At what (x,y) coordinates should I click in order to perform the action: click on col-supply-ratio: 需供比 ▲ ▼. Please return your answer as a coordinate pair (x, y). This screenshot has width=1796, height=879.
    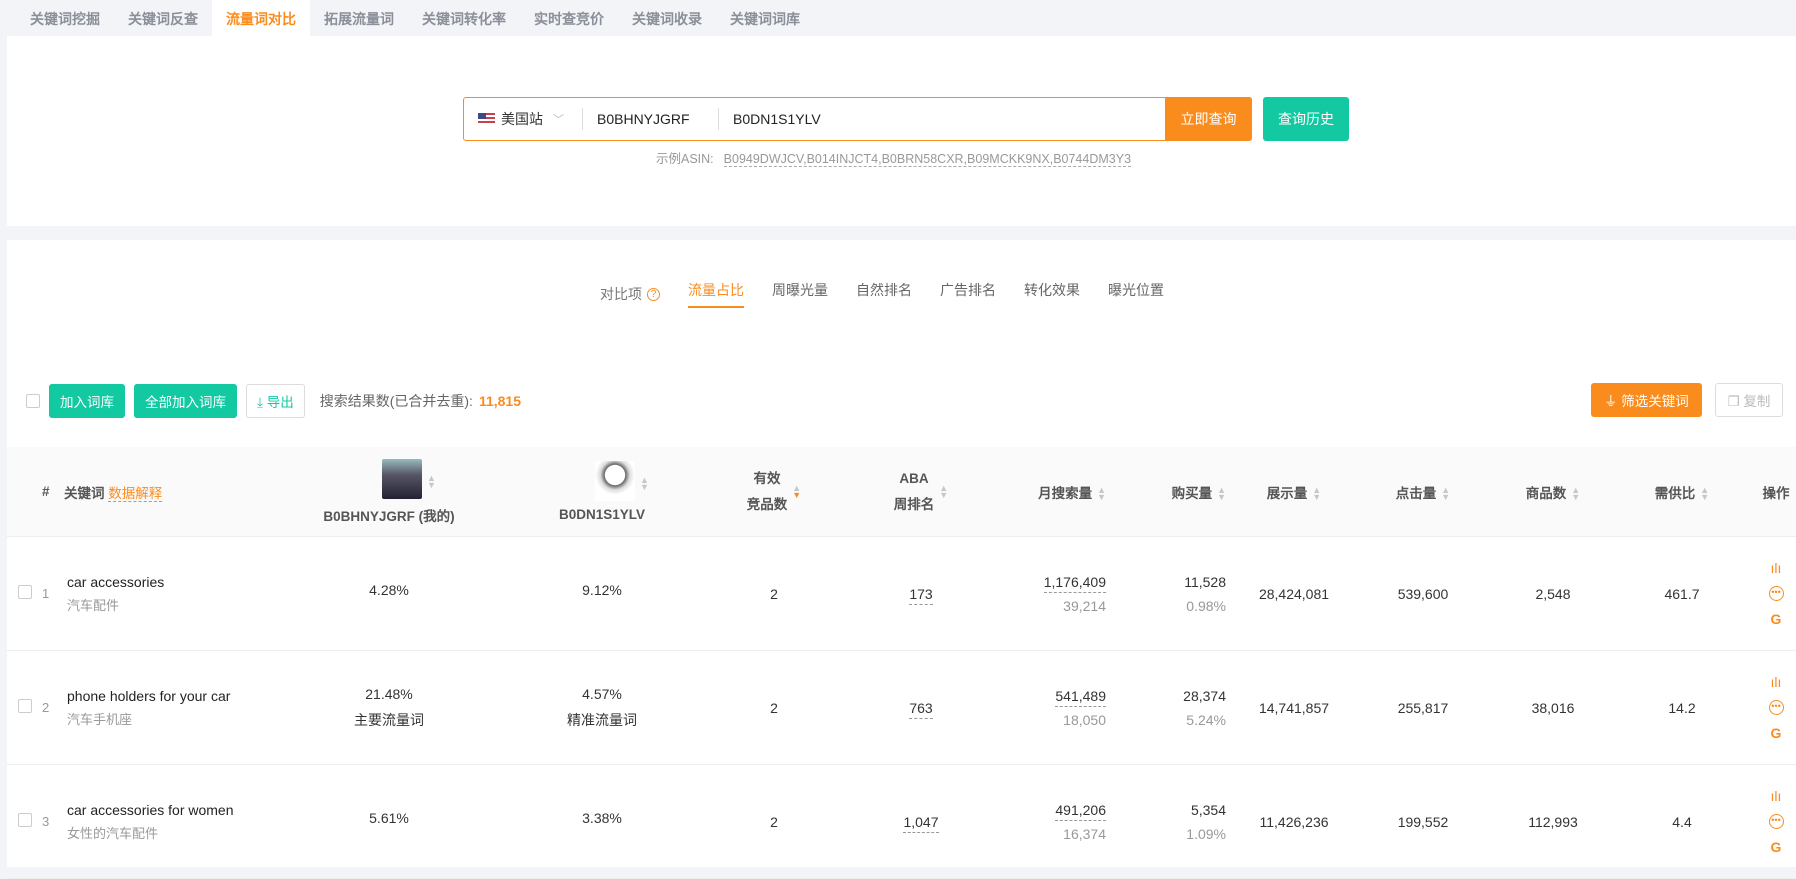
    Looking at the image, I should click on (1682, 492).